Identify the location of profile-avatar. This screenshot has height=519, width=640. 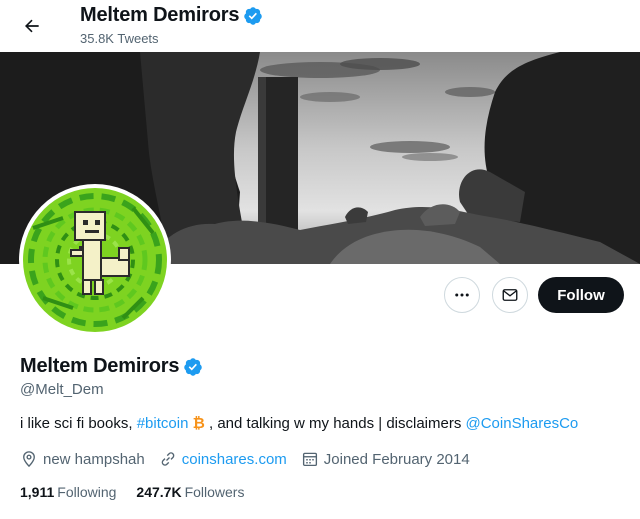
(95, 260).